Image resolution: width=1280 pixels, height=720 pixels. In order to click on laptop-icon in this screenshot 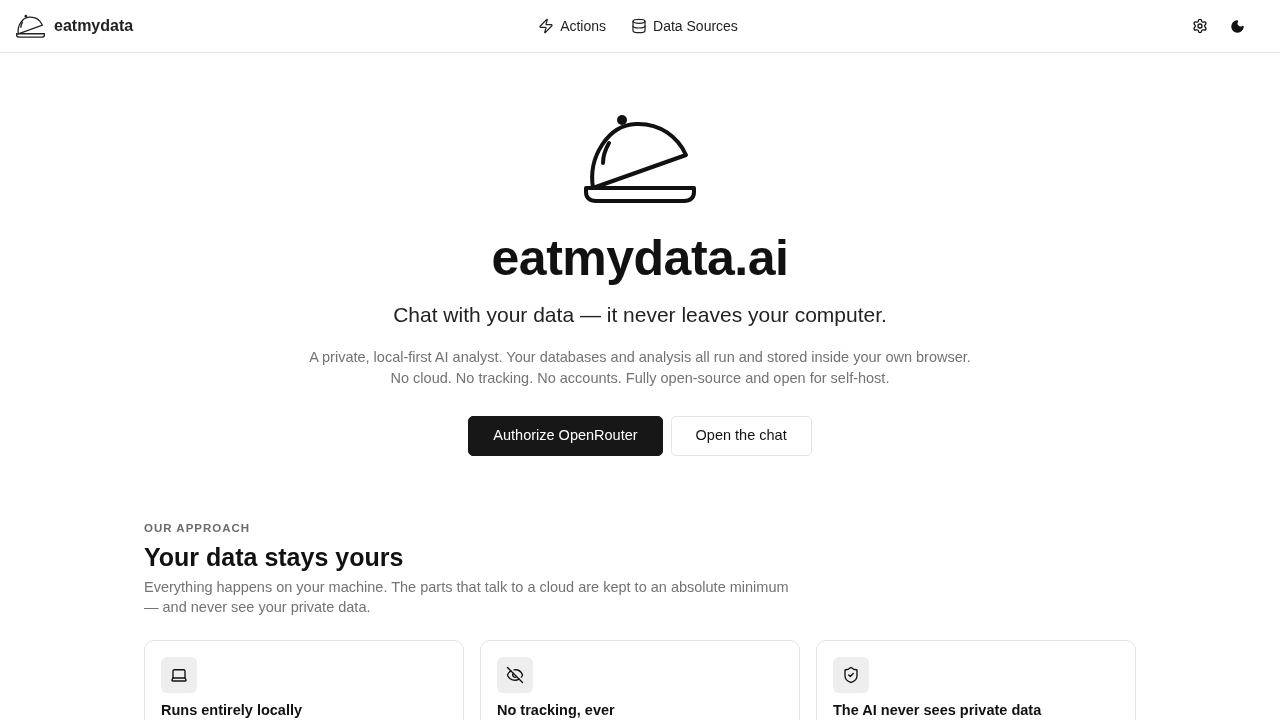, I will do `click(179, 675)`.